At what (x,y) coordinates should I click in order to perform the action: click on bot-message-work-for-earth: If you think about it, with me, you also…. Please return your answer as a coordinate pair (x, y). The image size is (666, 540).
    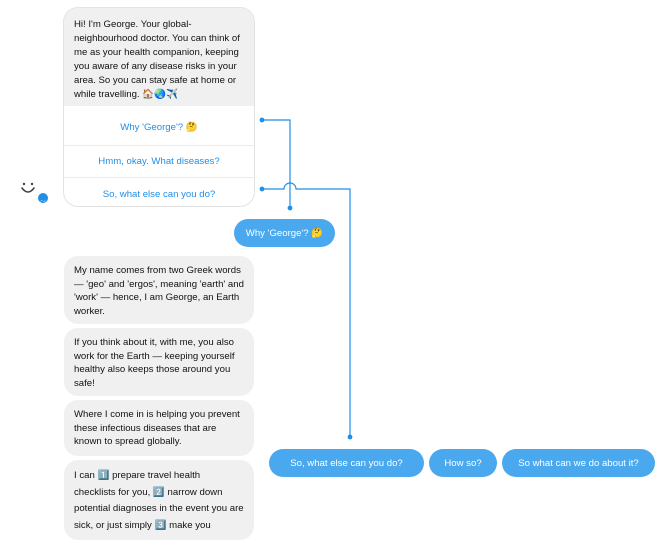
    Looking at the image, I should click on (159, 362).